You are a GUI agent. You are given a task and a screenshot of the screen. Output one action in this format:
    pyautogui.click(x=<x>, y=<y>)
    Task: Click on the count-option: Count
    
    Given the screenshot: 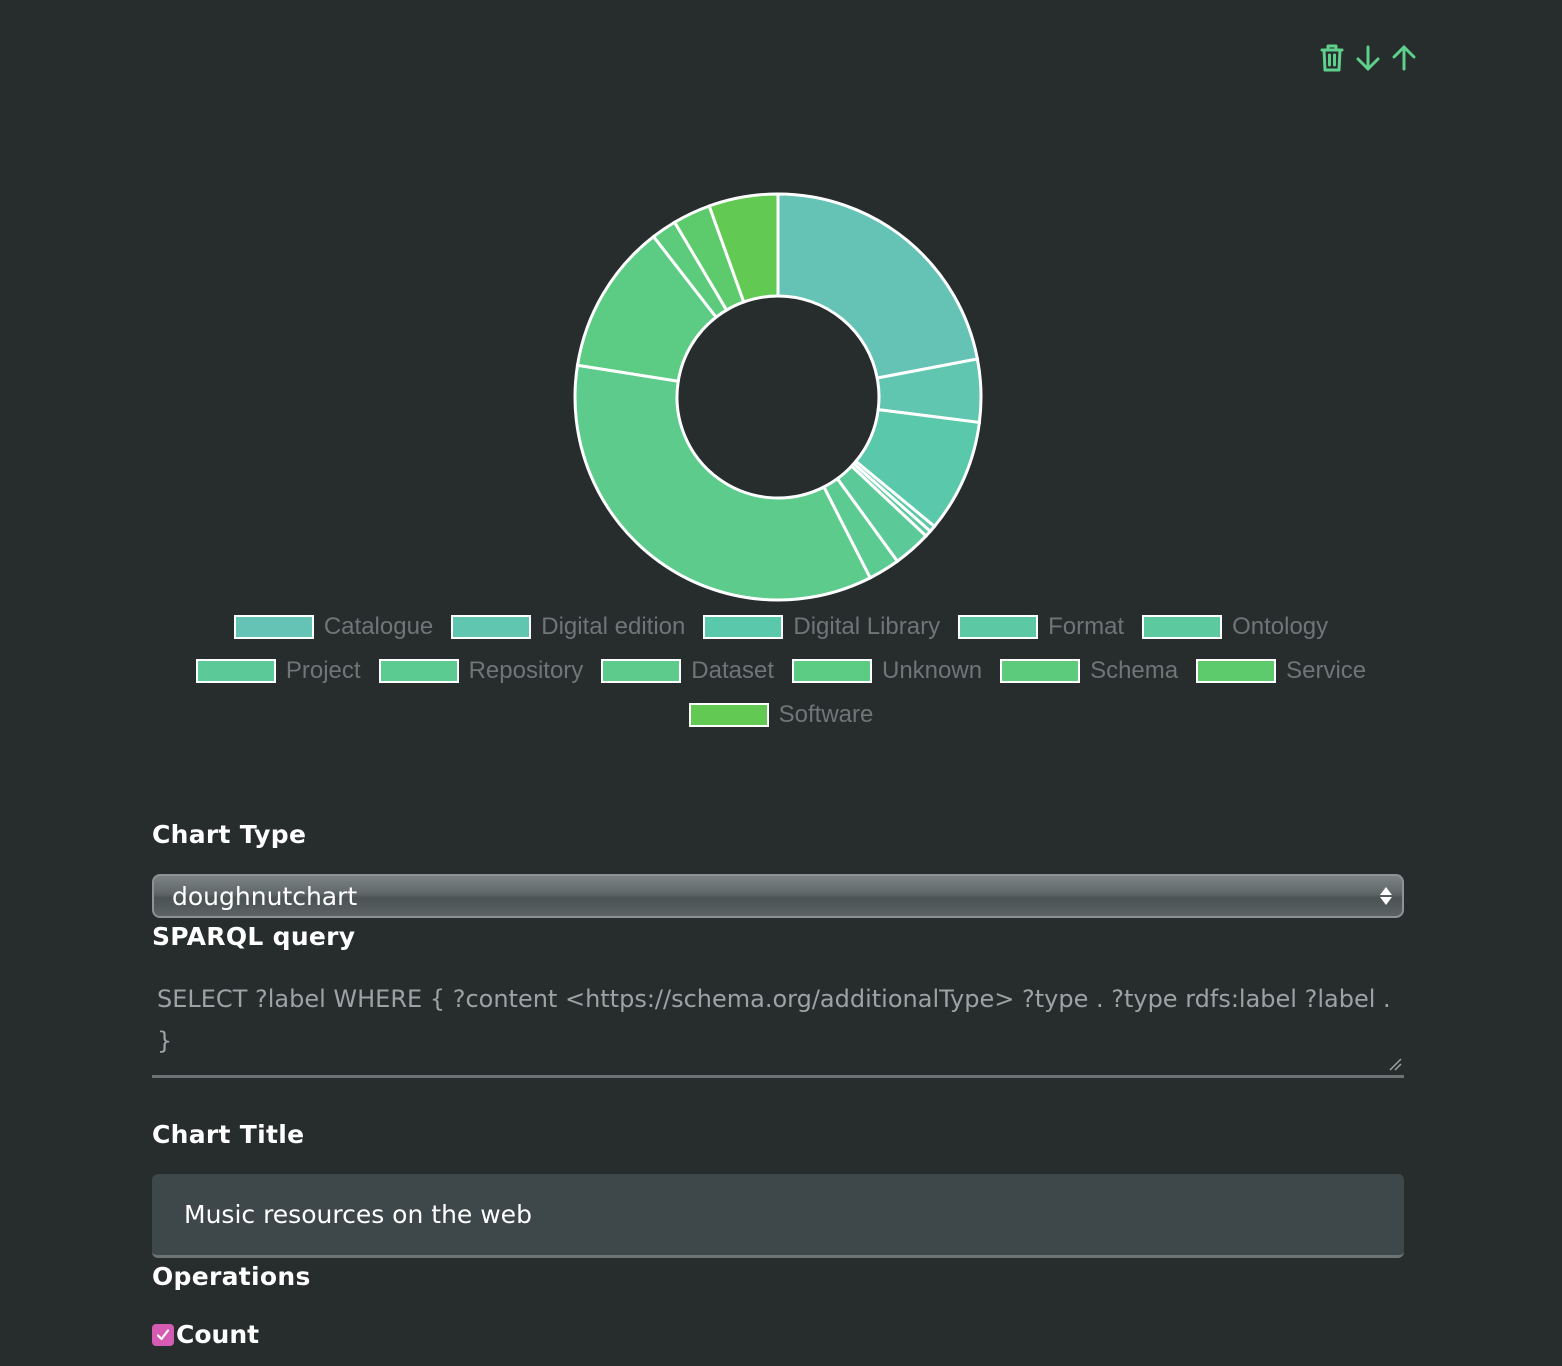 What is the action you would take?
    pyautogui.click(x=778, y=1334)
    